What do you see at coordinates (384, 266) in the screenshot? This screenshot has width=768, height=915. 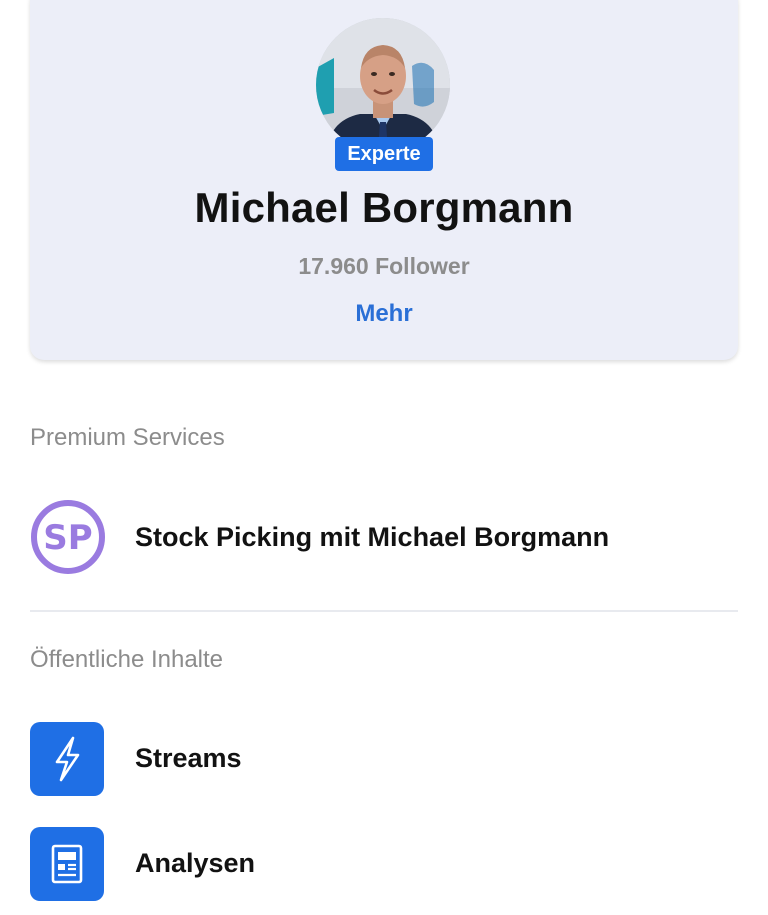 I see `follower-count: 17.960 Follower` at bounding box center [384, 266].